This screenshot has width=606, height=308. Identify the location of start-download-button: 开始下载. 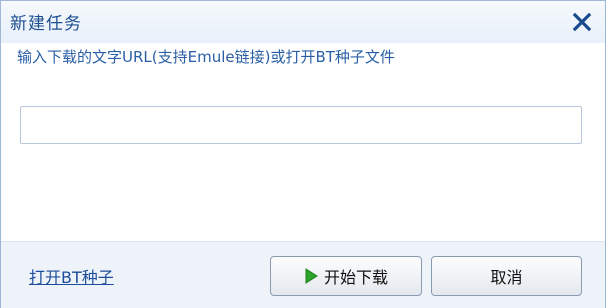
(346, 276).